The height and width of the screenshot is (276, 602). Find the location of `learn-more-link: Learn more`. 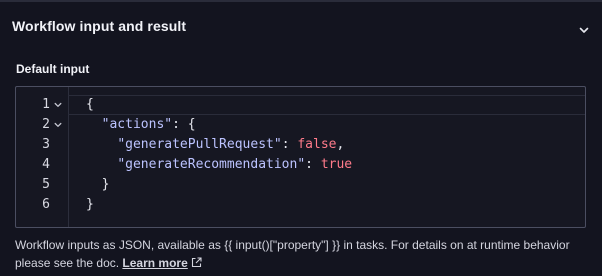

learn-more-link: Learn more is located at coordinates (154, 263).